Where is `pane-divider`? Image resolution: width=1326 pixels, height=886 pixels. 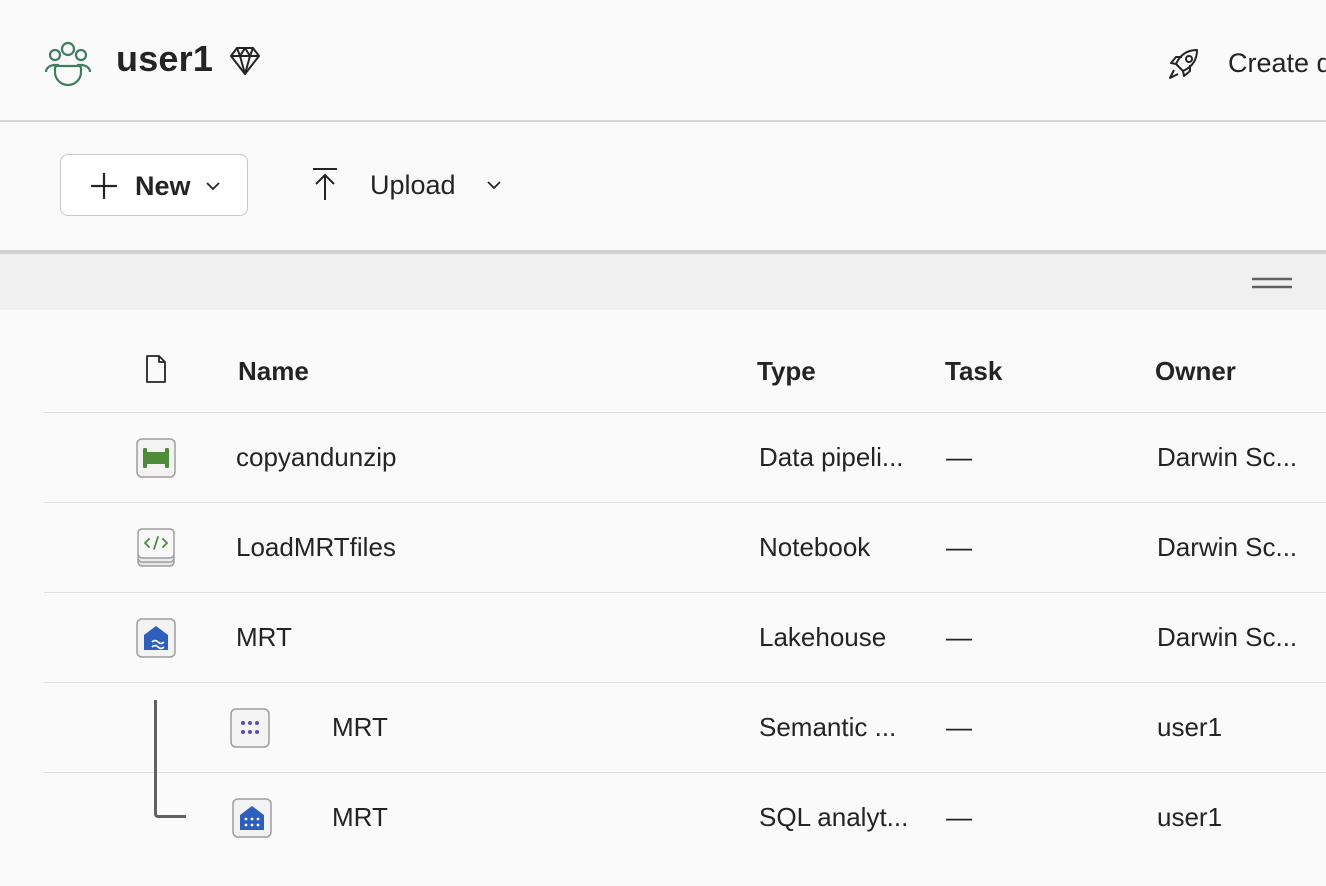 pane-divider is located at coordinates (663, 282).